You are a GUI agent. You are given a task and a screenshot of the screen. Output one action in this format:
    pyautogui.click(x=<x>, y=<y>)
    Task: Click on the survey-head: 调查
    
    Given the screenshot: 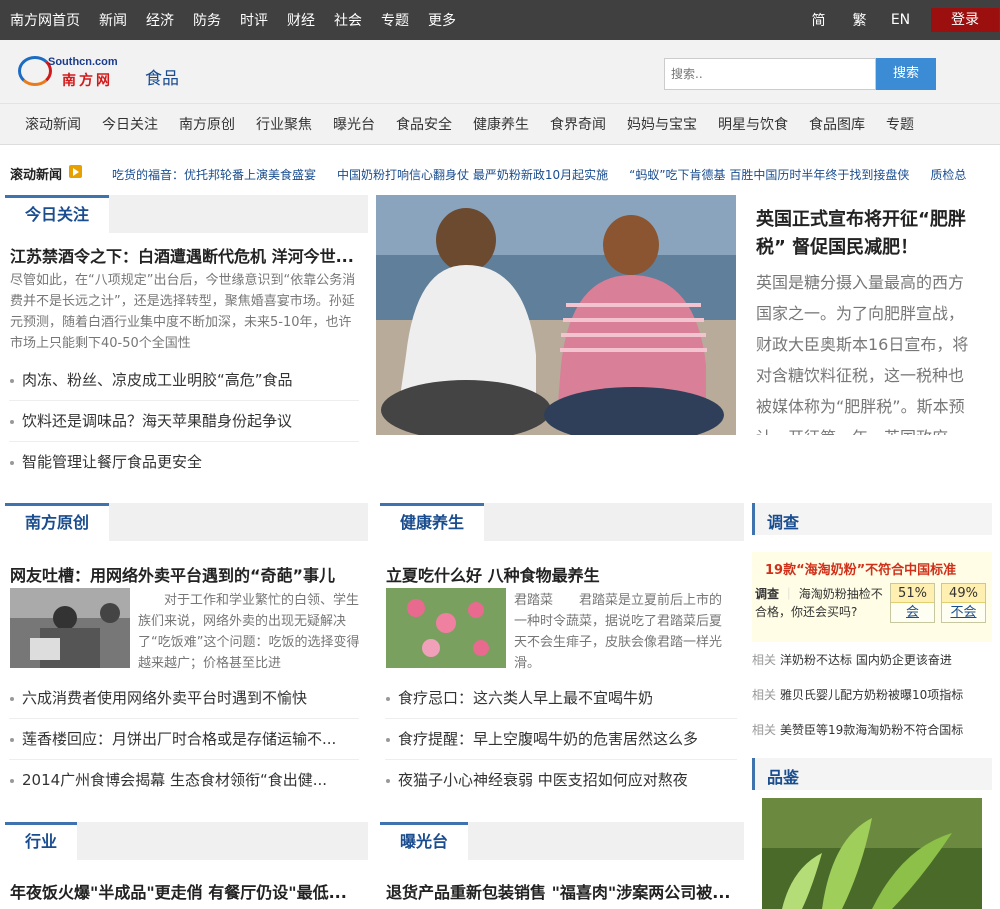 What is the action you would take?
    pyautogui.click(x=783, y=521)
    